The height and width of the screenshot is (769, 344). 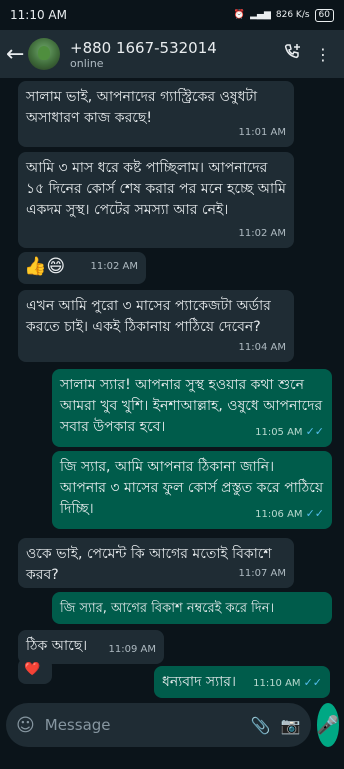 What do you see at coordinates (172, 15) in the screenshot?
I see `status-bar: 11:10 AM ⏰ ▂▄▆ 826 K/s 60` at bounding box center [172, 15].